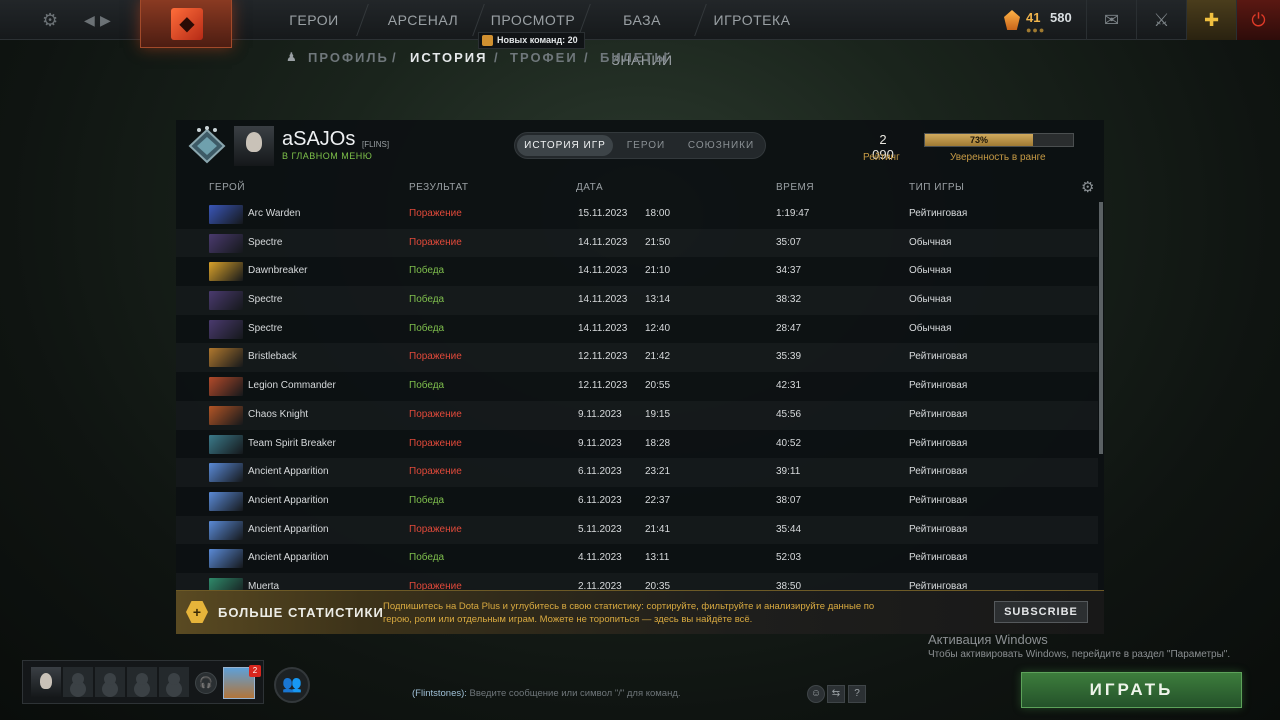  I want to click on nav-armory: АРСЕНАЛ, so click(423, 20).